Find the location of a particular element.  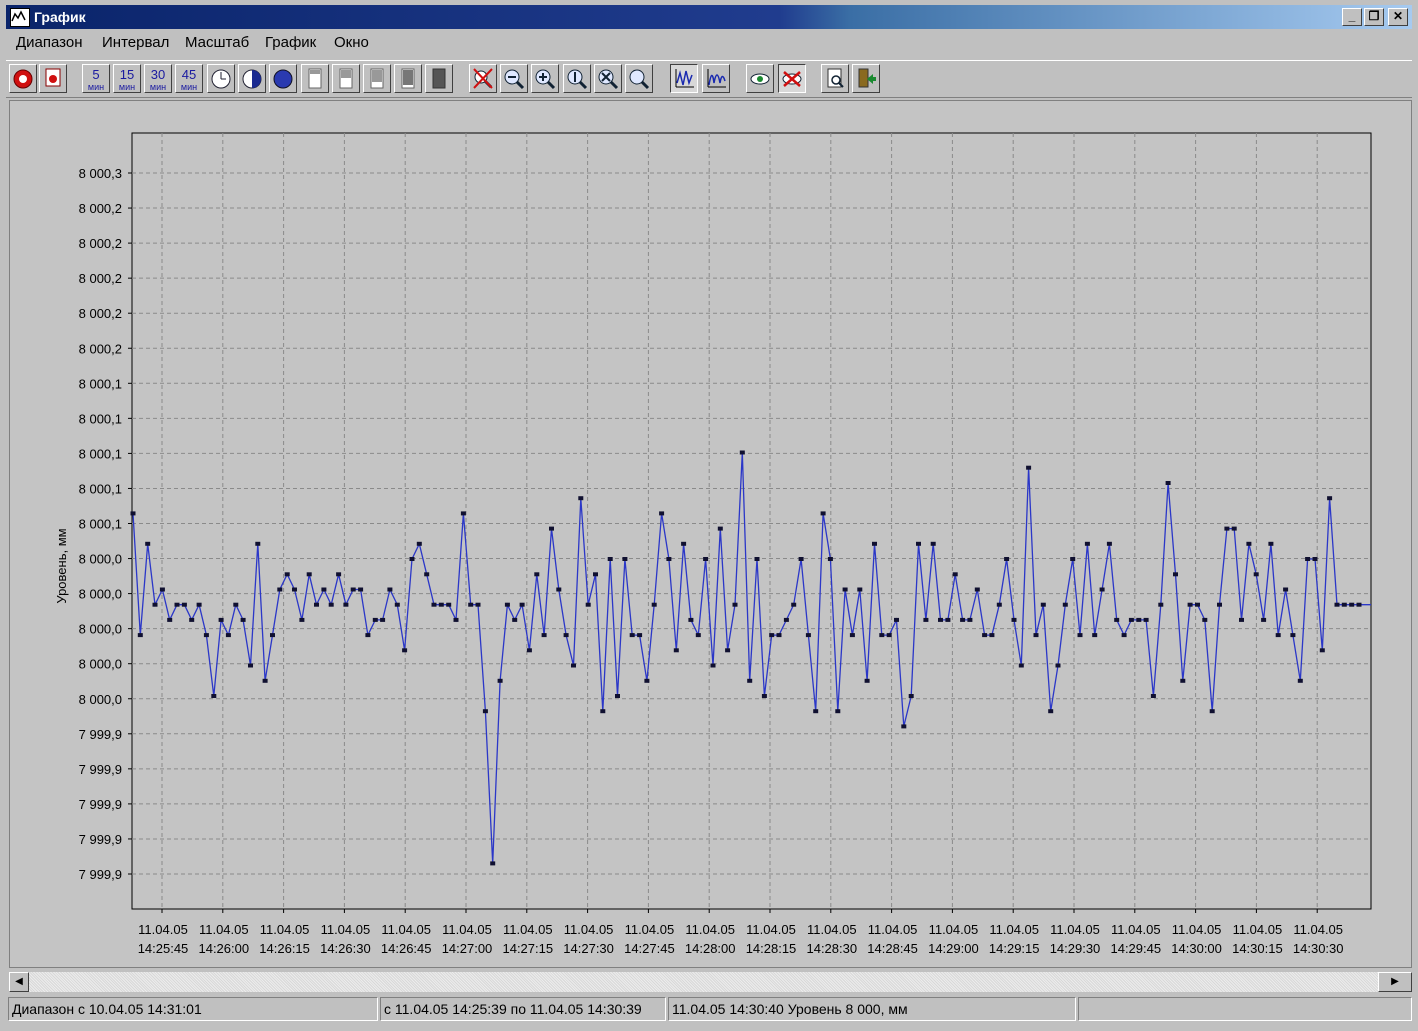

menu-range: Диапазон is located at coordinates (49, 42).